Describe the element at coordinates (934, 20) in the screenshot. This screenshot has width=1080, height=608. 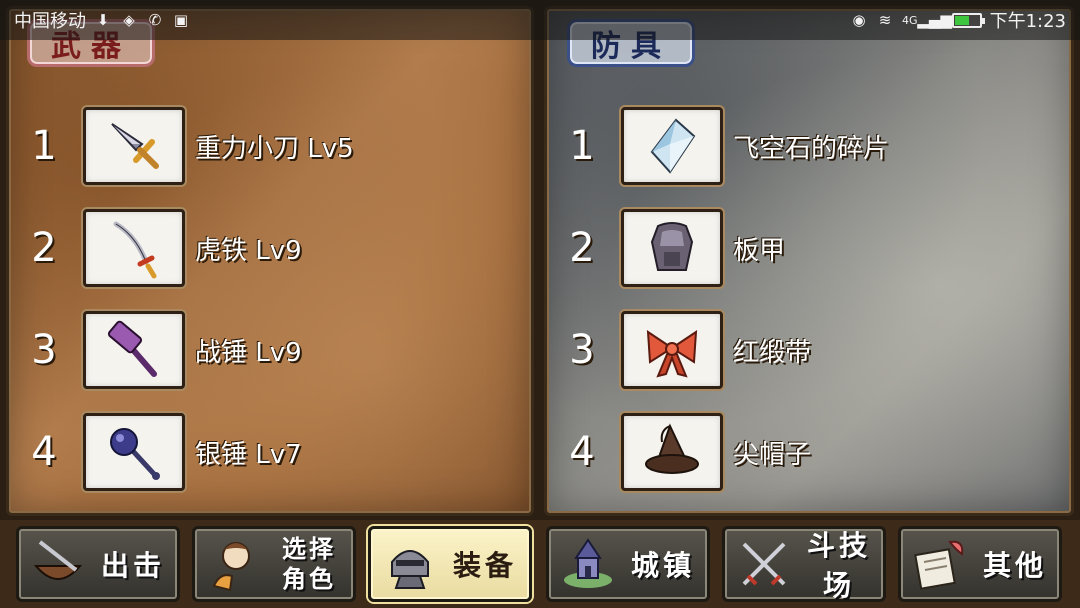
I see `signal-icon: ▂▄▆` at that location.